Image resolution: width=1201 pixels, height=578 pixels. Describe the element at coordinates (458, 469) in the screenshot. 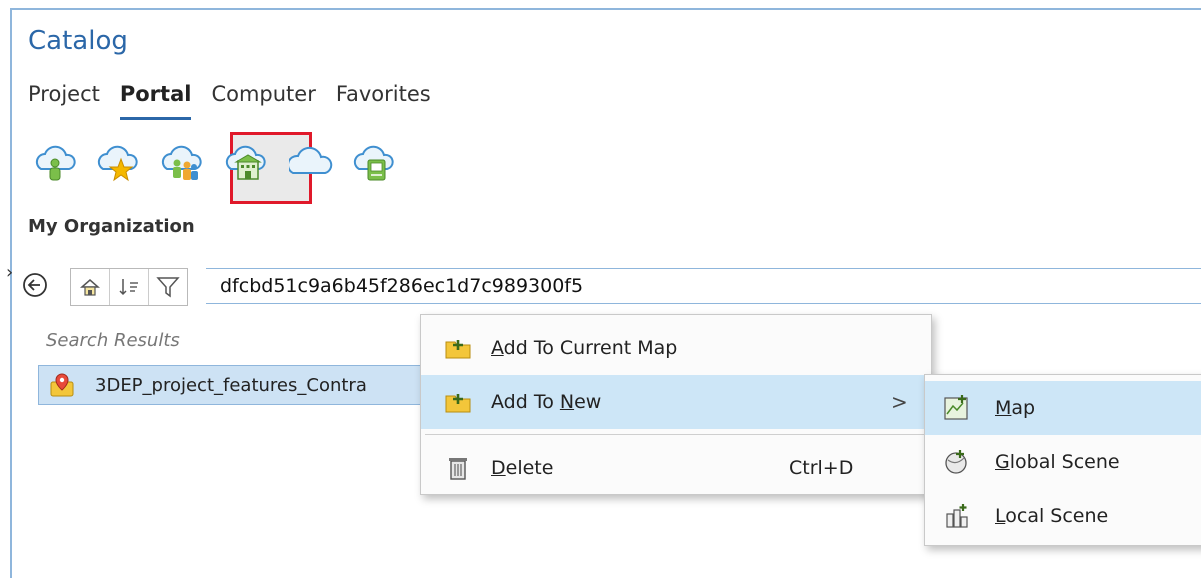

I see `trash-icon` at that location.